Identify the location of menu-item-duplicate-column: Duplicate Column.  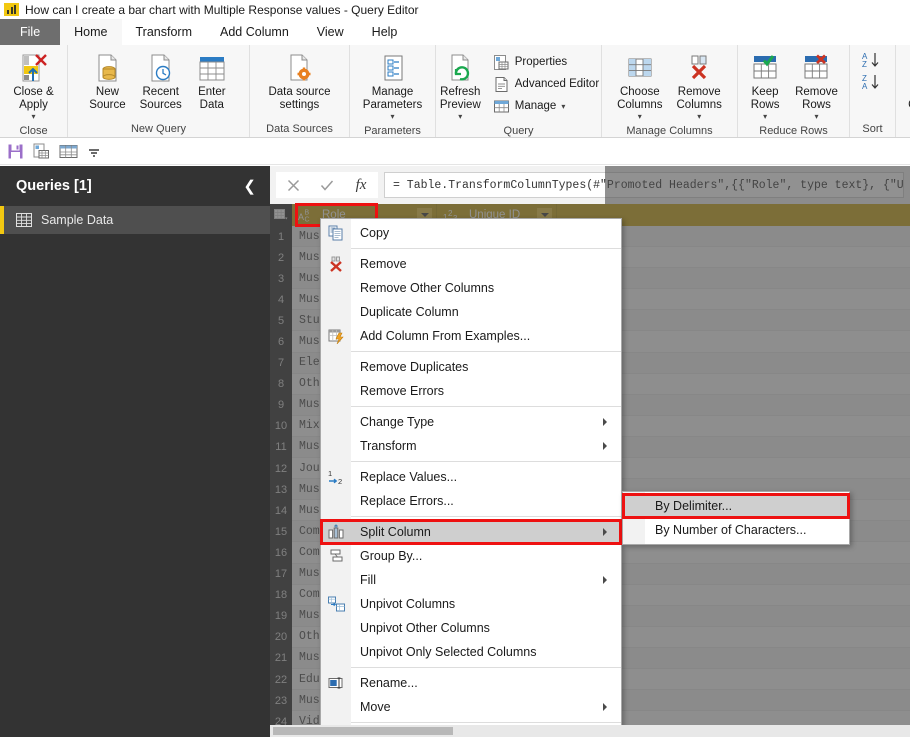
(471, 312).